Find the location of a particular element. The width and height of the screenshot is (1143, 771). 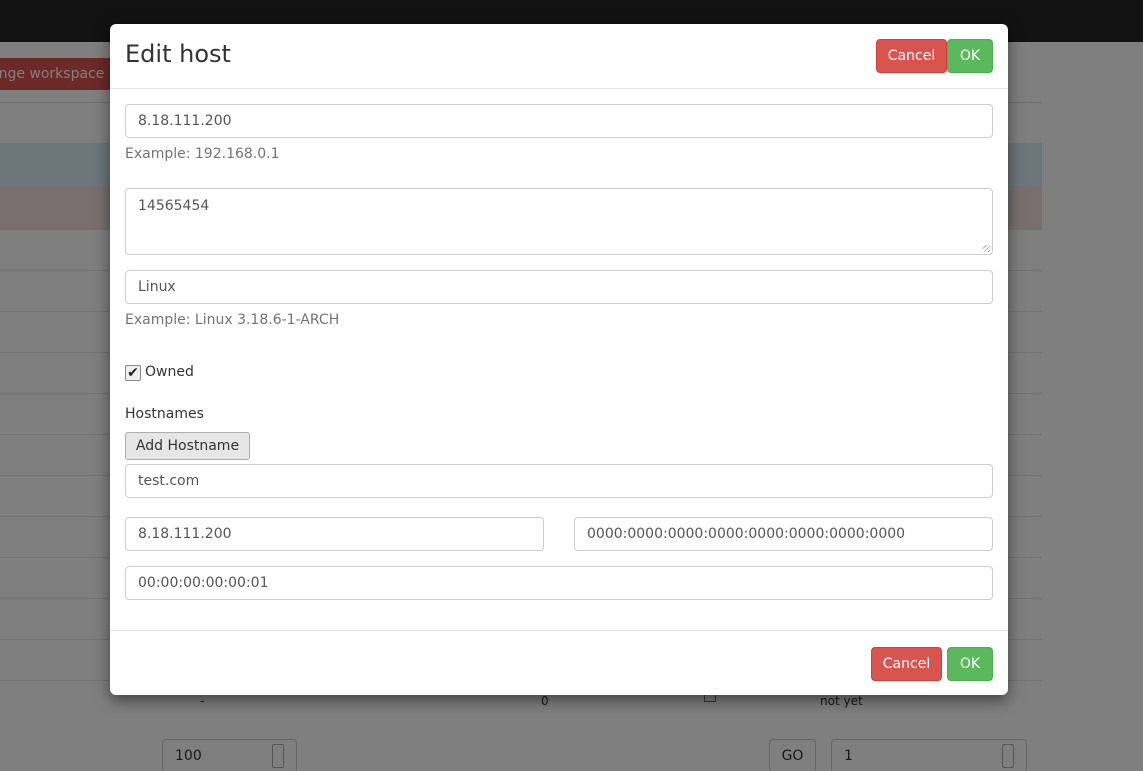

checkmark-icon: ✔ is located at coordinates (133, 373).